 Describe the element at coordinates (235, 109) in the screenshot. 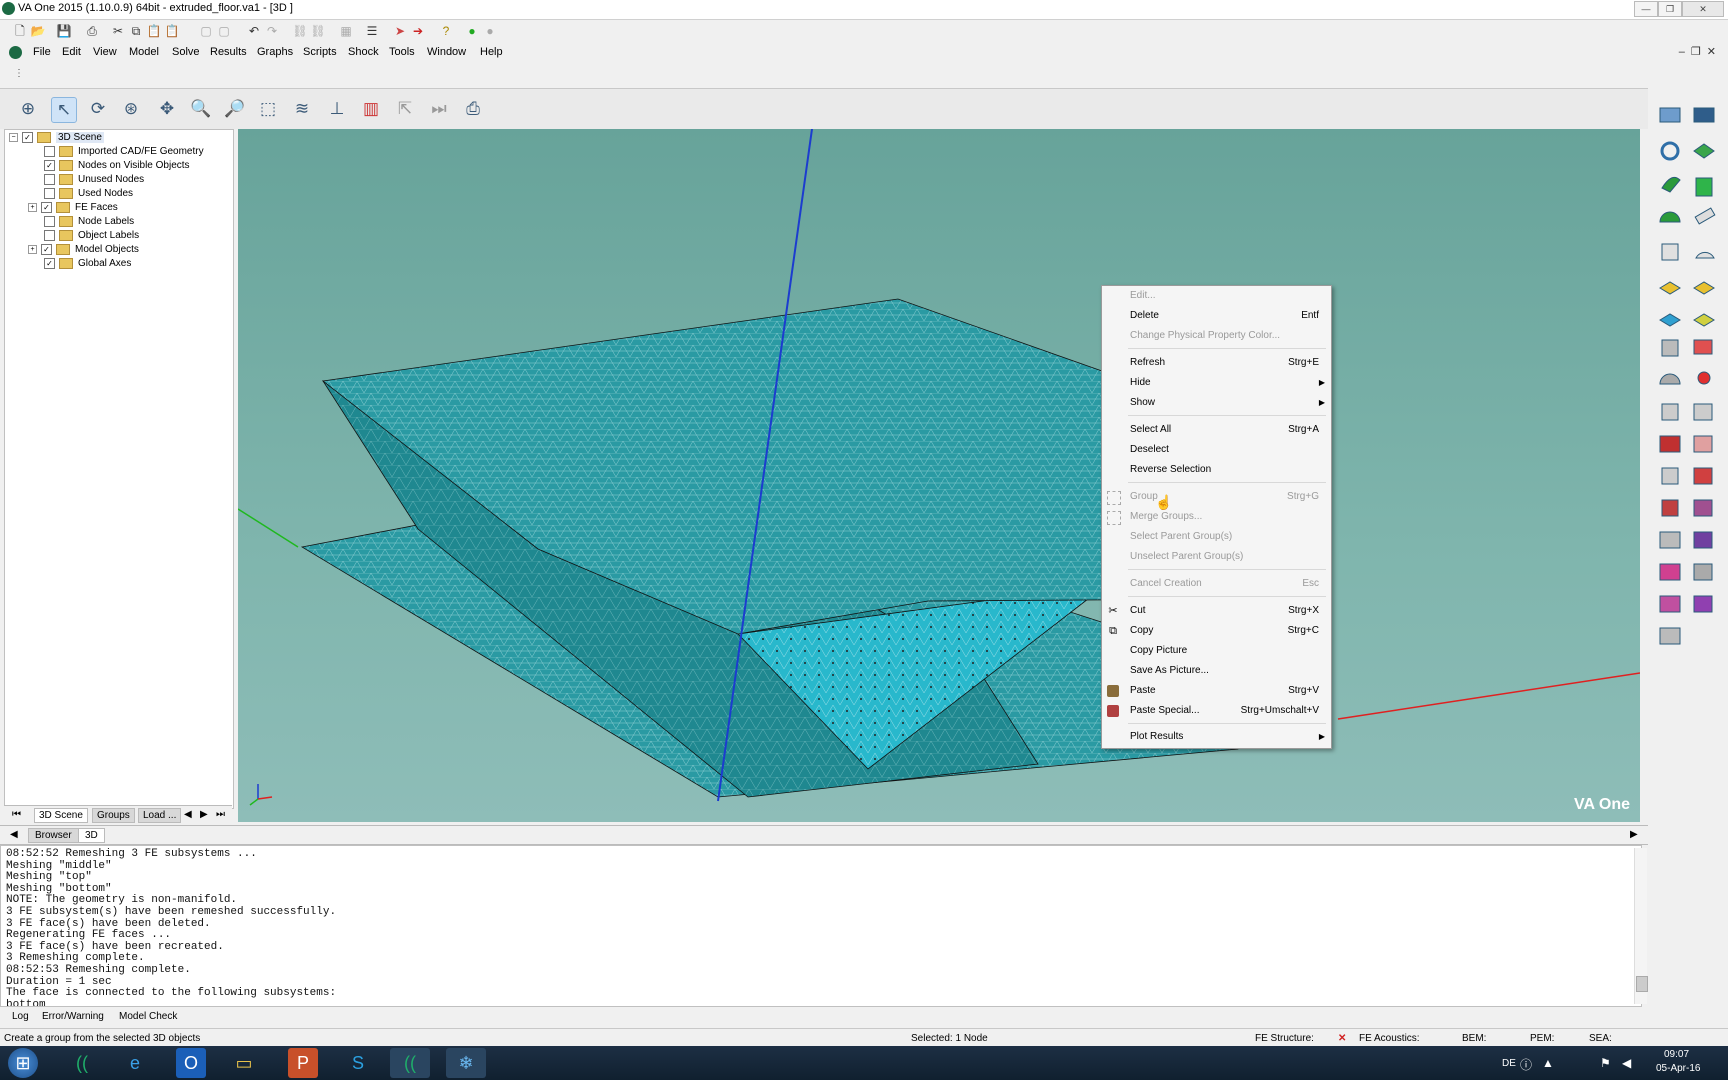

I see `zoom-out-icon: 🔎` at that location.